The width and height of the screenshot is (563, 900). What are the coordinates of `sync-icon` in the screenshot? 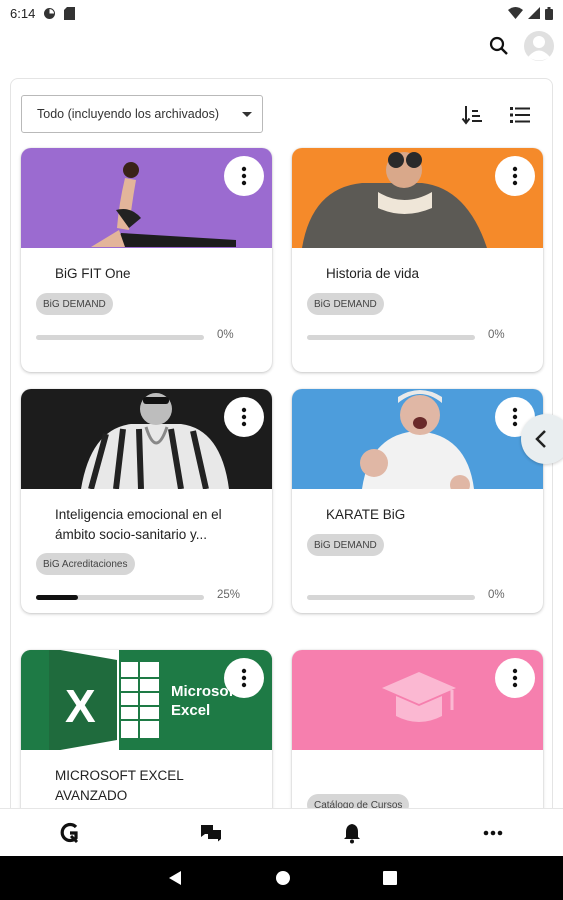 It's located at (50, 13).